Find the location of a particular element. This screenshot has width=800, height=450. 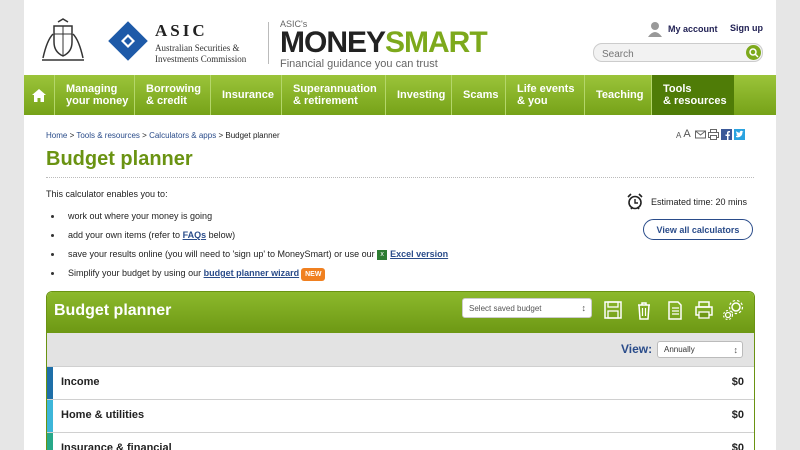

user-icon is located at coordinates (655, 29).